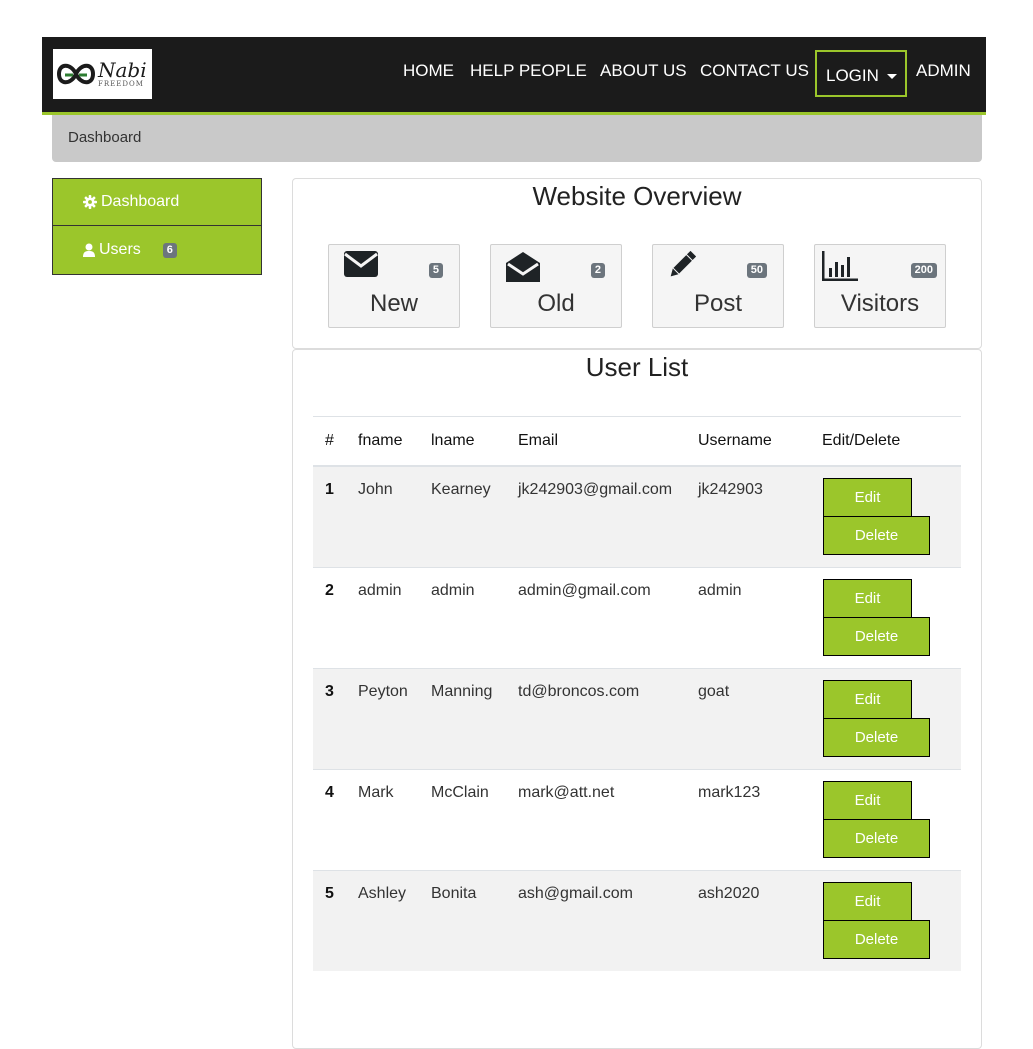  Describe the element at coordinates (597, 270) in the screenshot. I see `stat-count-badge: 2` at that location.